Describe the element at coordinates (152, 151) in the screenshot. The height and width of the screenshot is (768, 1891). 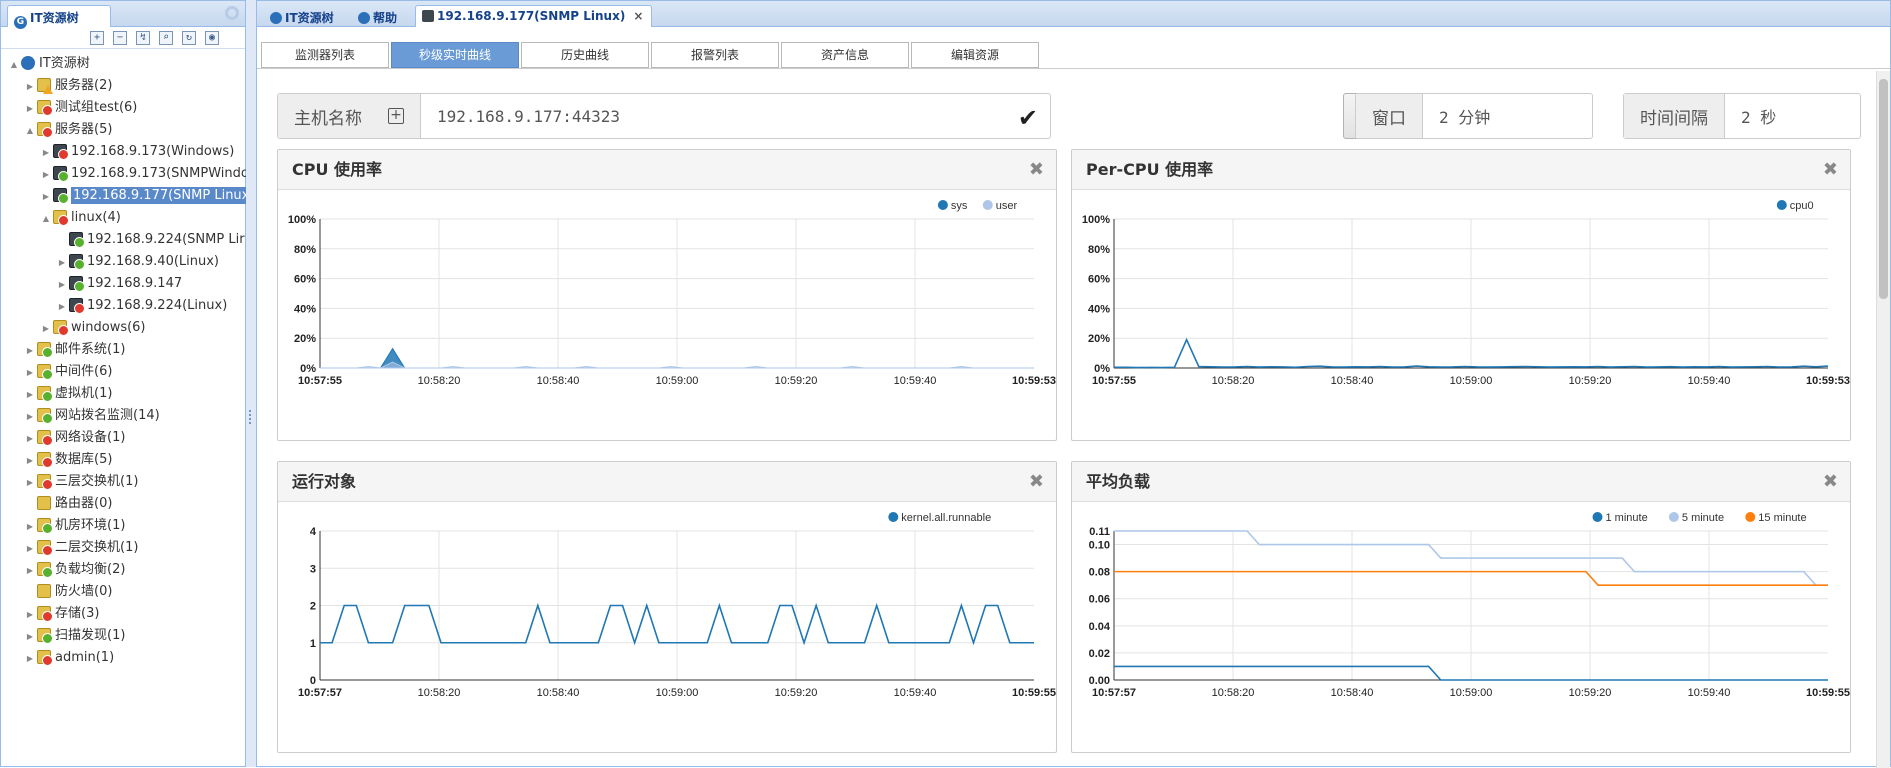
I see `tree-node-label: 192.168.9.173(Windows)` at that location.